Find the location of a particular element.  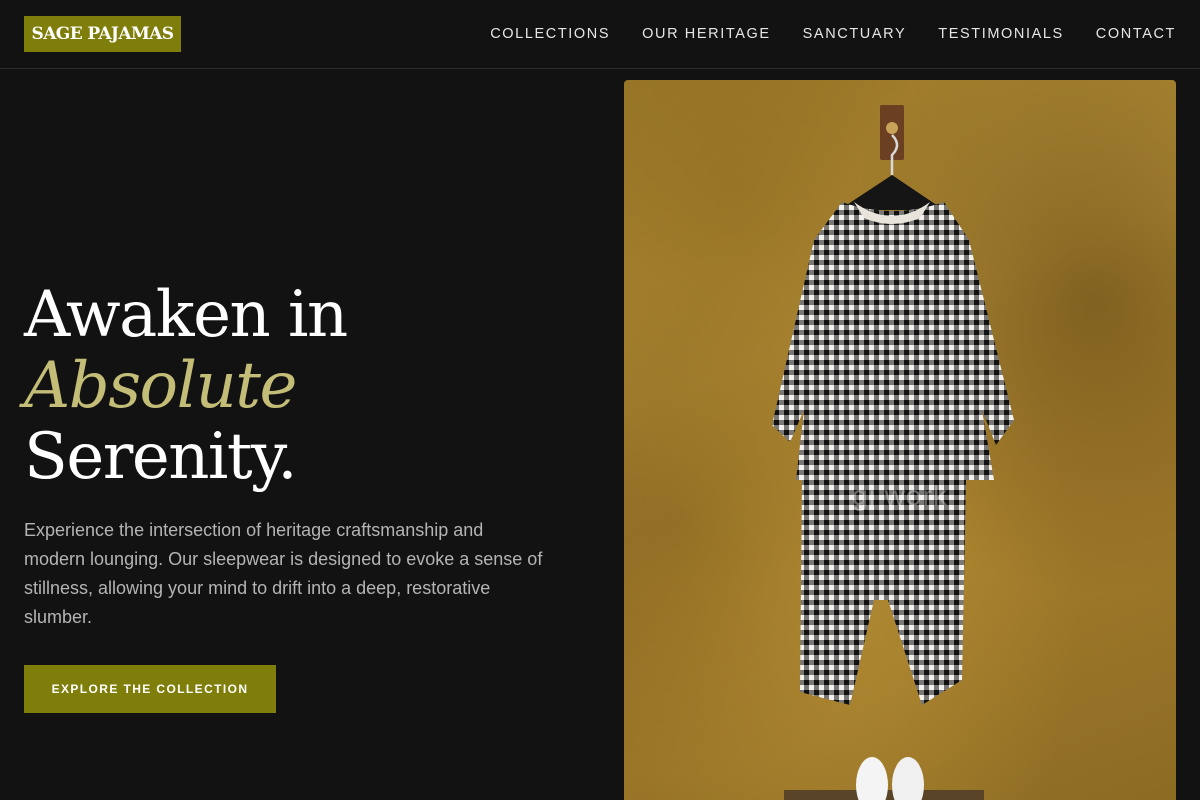

nav-contact: CONTACT is located at coordinates (1136, 34).